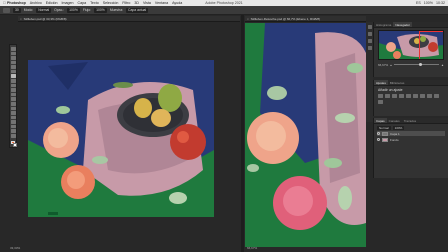 The image size is (448, 252). Describe the element at coordinates (416, 64) in the screenshot. I see `navigator-zoom-slider` at that location.